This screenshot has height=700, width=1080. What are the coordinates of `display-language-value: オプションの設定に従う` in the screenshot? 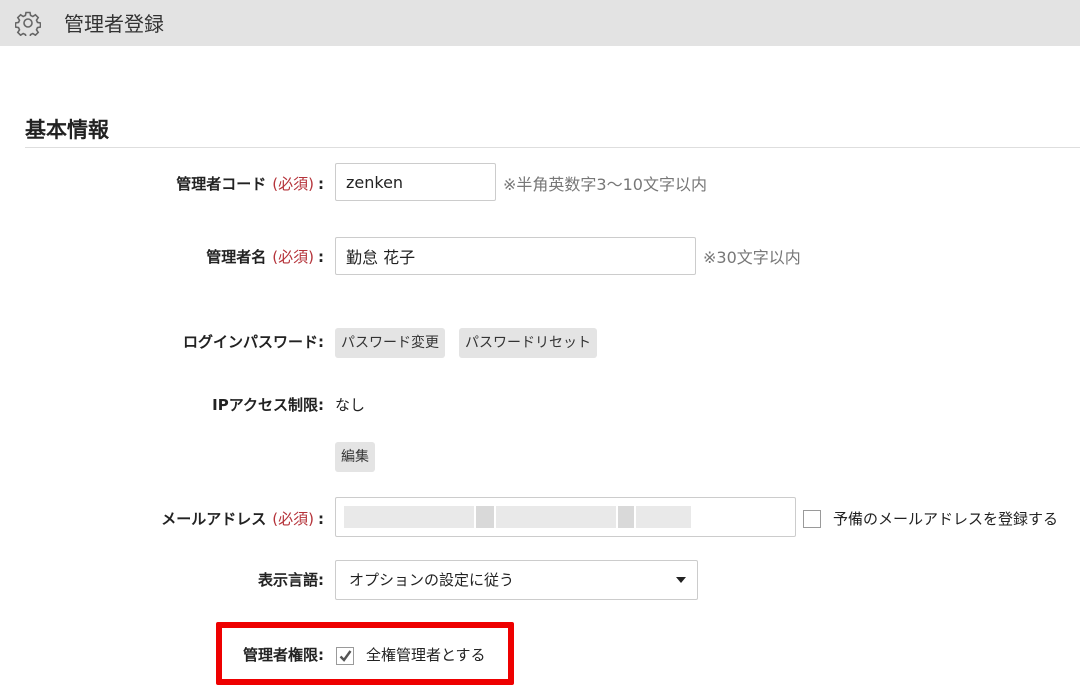 It's located at (432, 580).